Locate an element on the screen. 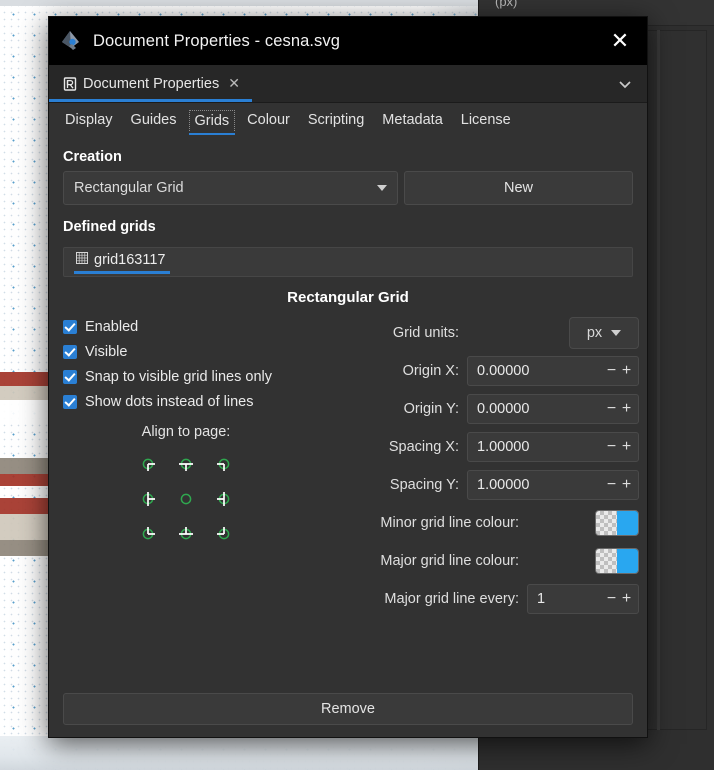 The width and height of the screenshot is (714, 770). spacing-x-row: Spacing X: 1.00000 − + is located at coordinates (491, 447).